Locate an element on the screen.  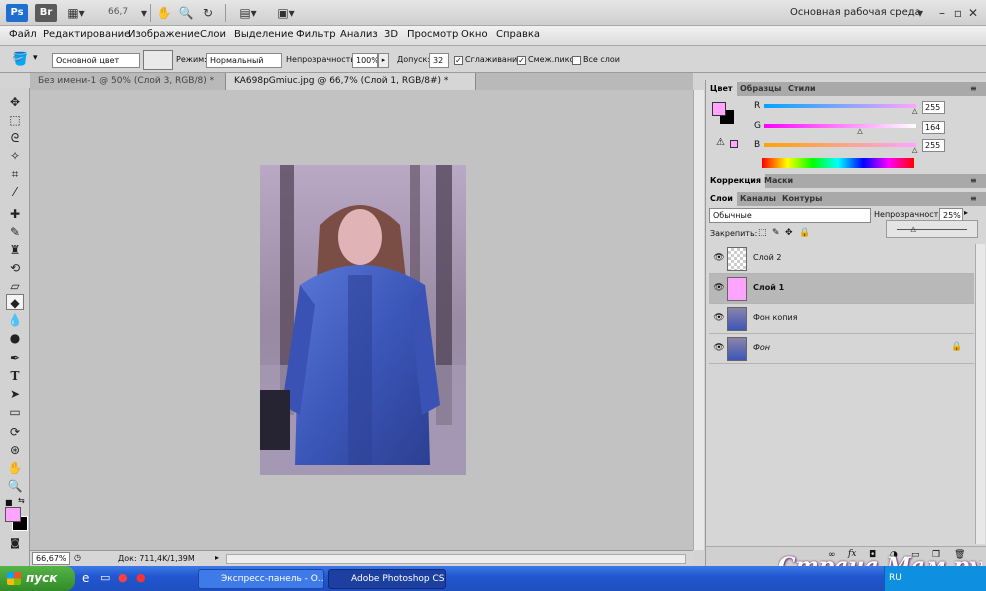
tab-masks: Маски is located at coordinates (778, 181).